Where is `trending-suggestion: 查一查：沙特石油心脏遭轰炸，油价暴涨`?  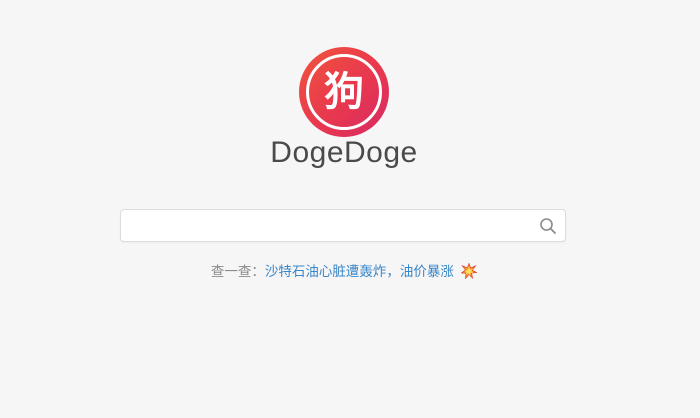 trending-suggestion: 查一查：沙特石油心脏遭轰炸，油价暴涨 is located at coordinates (344, 270).